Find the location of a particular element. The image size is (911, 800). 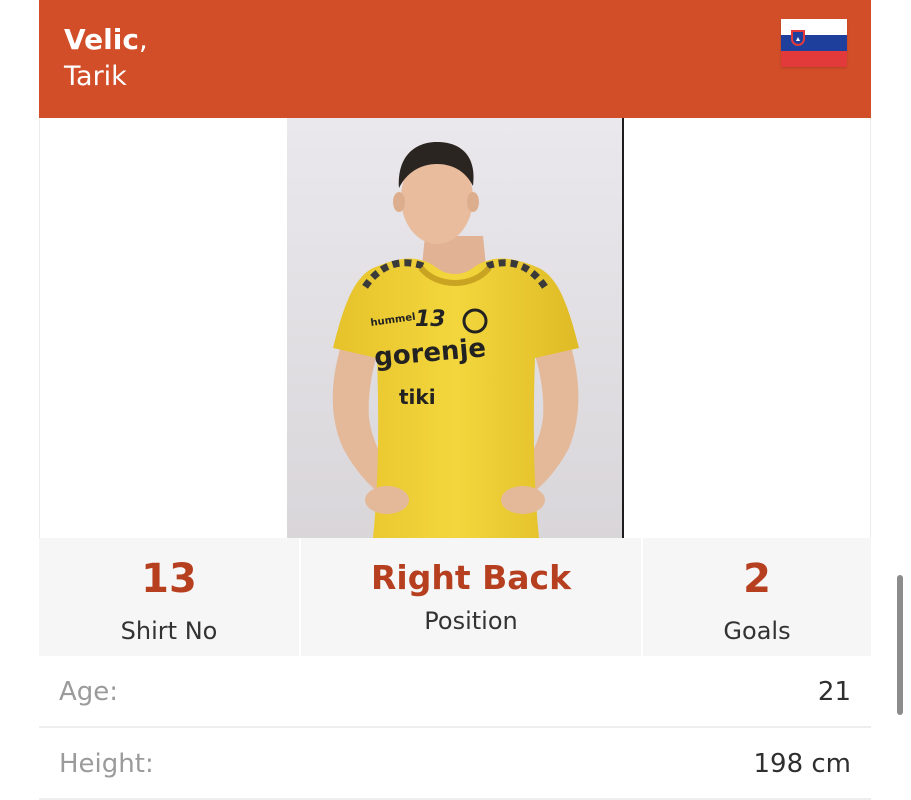

stat-goals: 2 Goals is located at coordinates (757, 597).